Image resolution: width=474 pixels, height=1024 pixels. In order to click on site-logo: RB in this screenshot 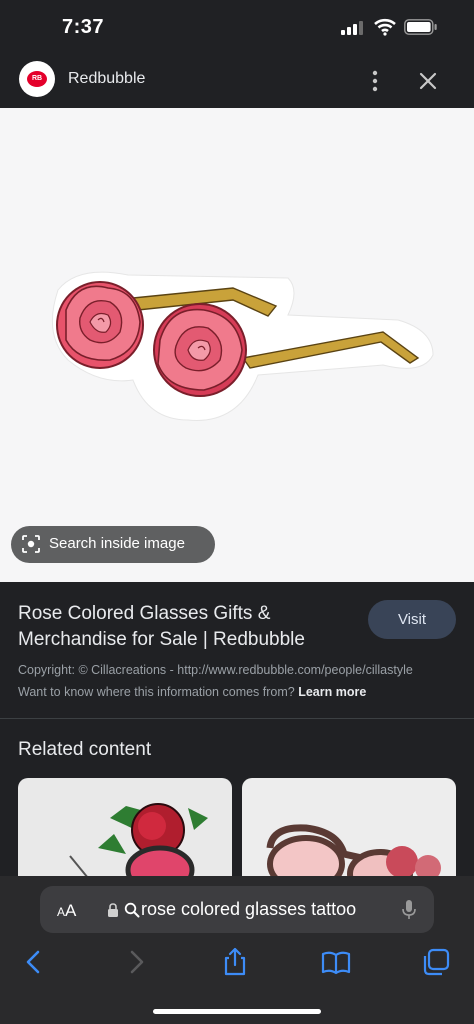, I will do `click(37, 79)`.